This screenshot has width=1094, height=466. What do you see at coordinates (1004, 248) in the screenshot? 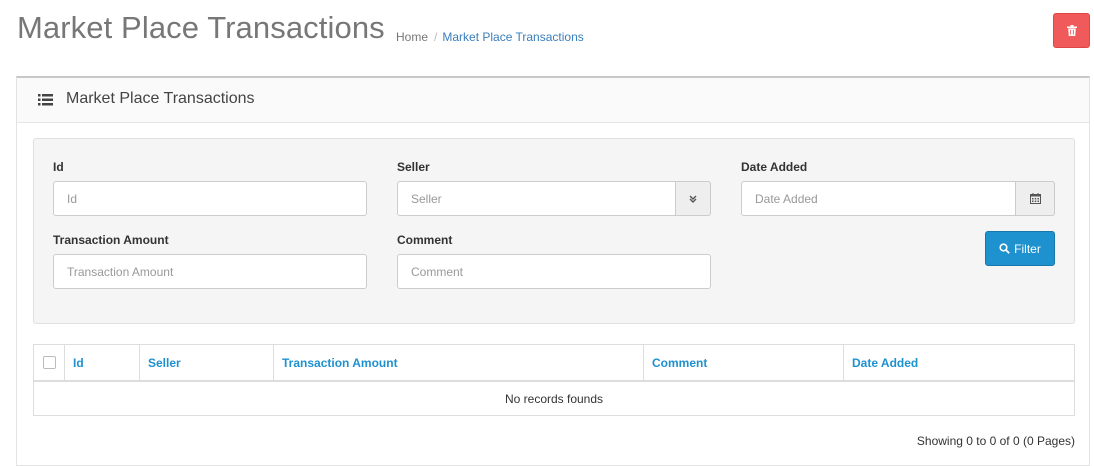
I see `search-icon` at bounding box center [1004, 248].